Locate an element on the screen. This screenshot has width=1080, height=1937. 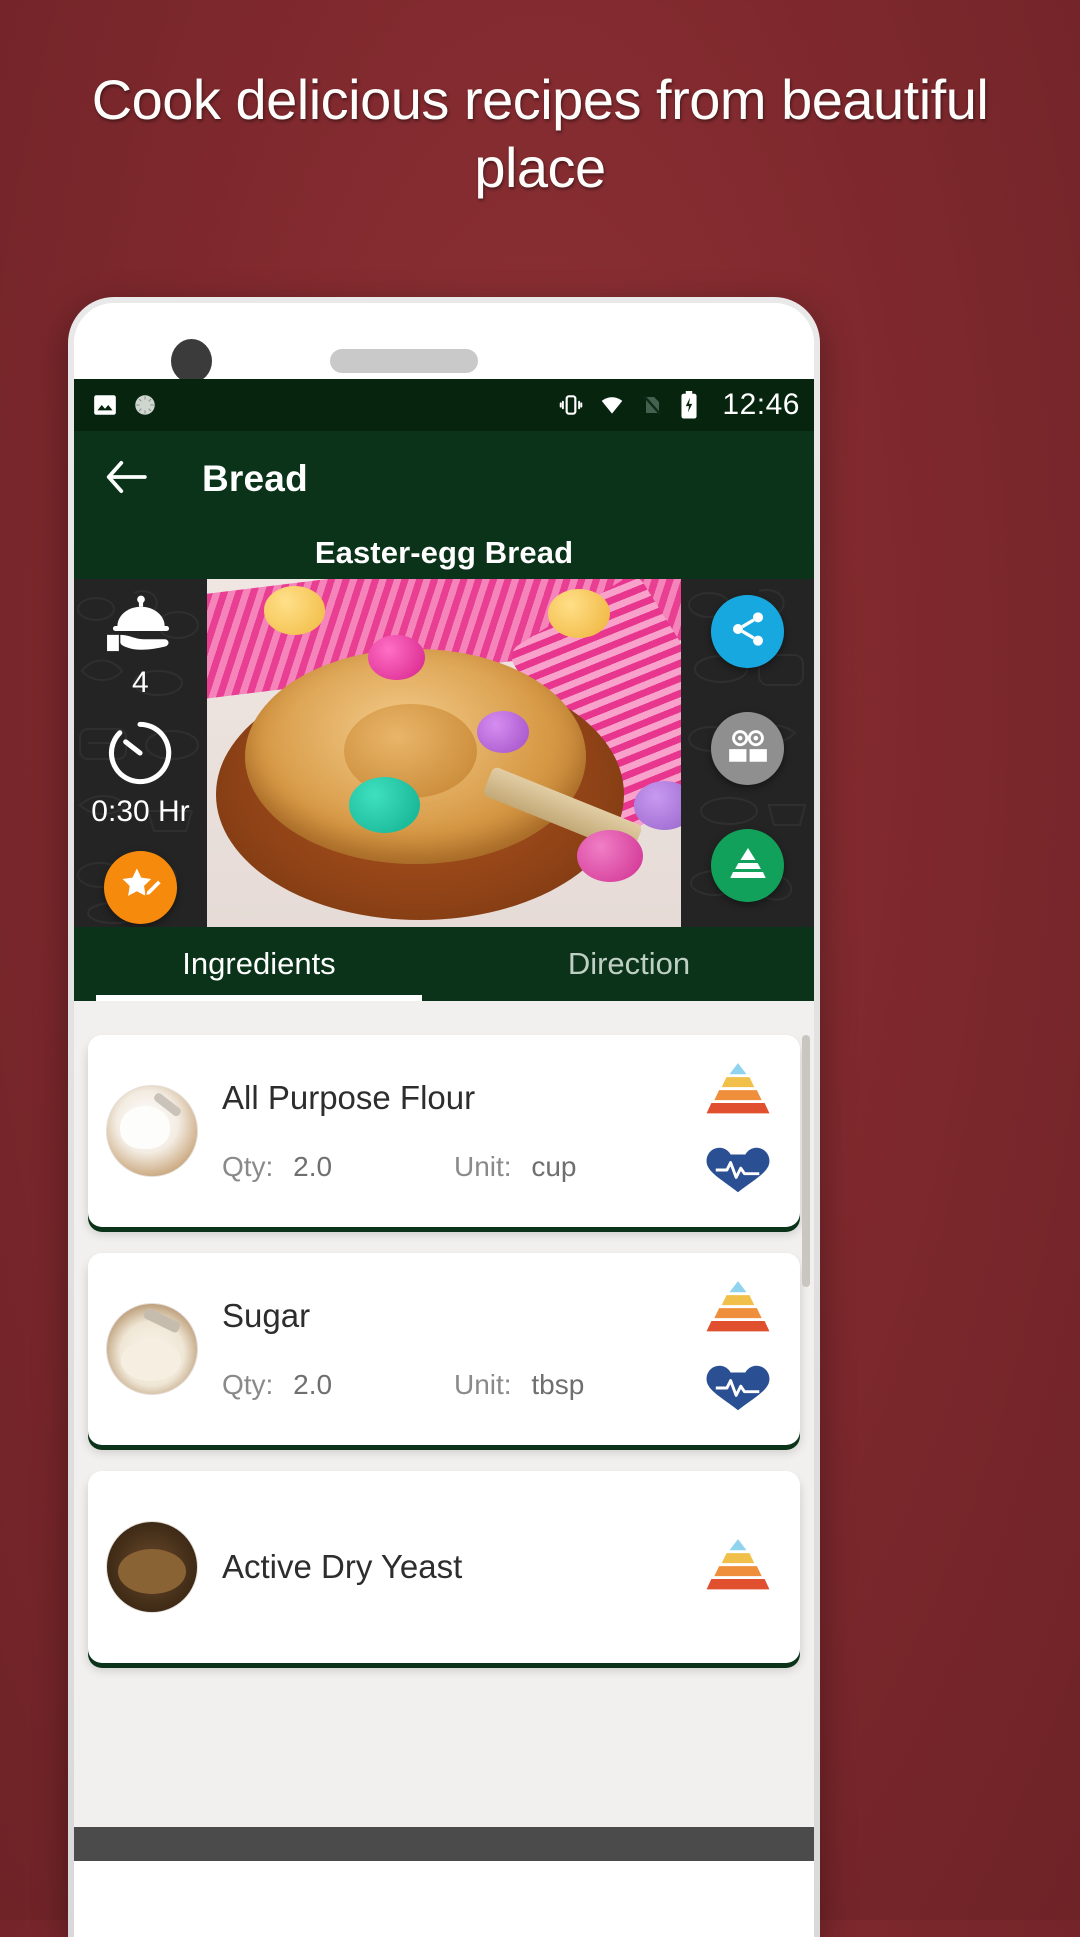
no-sim-icon is located at coordinates (652, 405).